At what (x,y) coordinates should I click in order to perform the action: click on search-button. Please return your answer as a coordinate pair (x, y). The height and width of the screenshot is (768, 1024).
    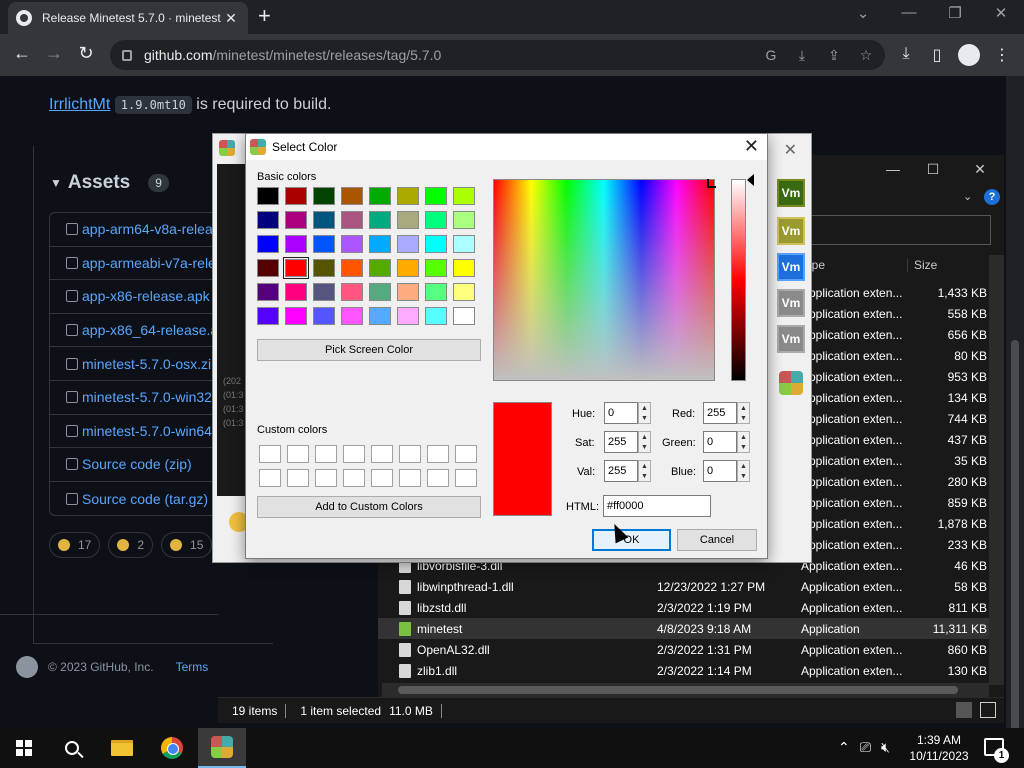
    Looking at the image, I should click on (72, 748).